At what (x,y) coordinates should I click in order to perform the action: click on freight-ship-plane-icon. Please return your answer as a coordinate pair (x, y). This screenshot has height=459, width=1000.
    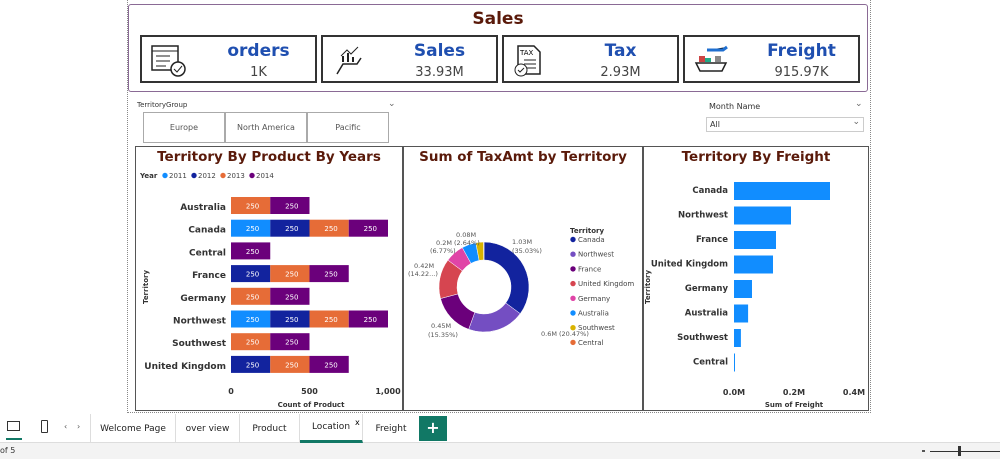
    Looking at the image, I should click on (711, 58).